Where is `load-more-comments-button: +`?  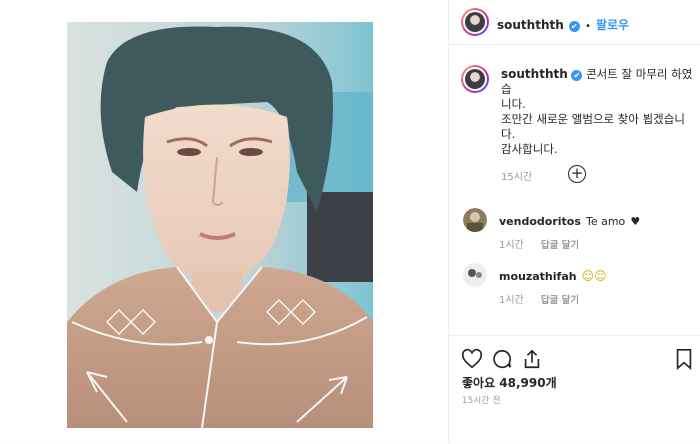 load-more-comments-button: + is located at coordinates (577, 174).